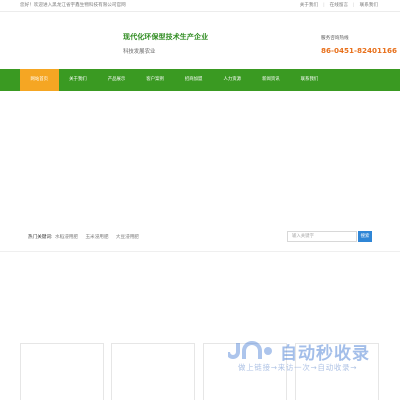  I want to click on top-link-about: 关于我们, so click(309, 5).